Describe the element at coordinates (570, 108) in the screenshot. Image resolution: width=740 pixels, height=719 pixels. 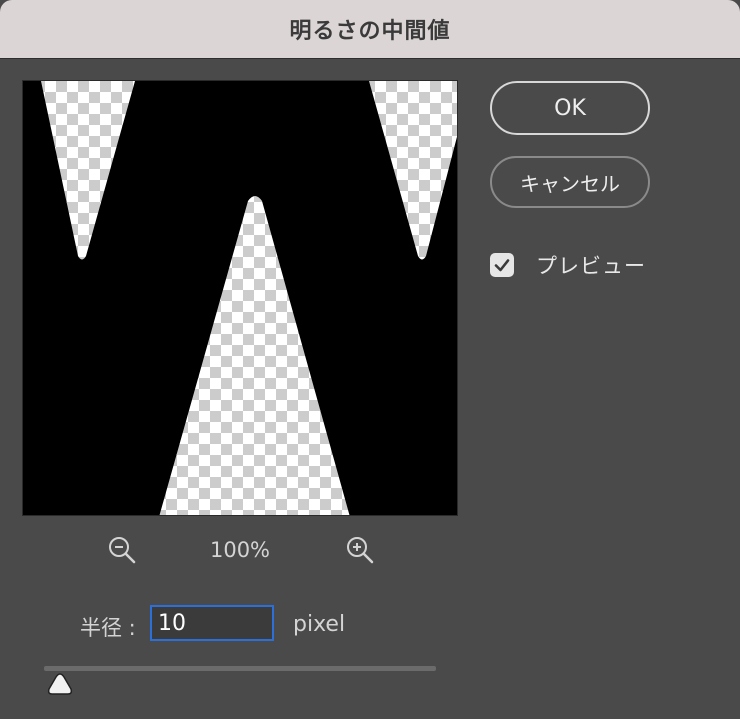
I see `ok-button: OK` at that location.